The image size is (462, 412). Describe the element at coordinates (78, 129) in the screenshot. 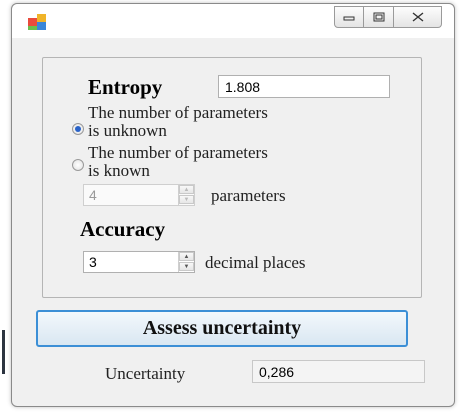

I see `radio-parameters-unknown` at that location.